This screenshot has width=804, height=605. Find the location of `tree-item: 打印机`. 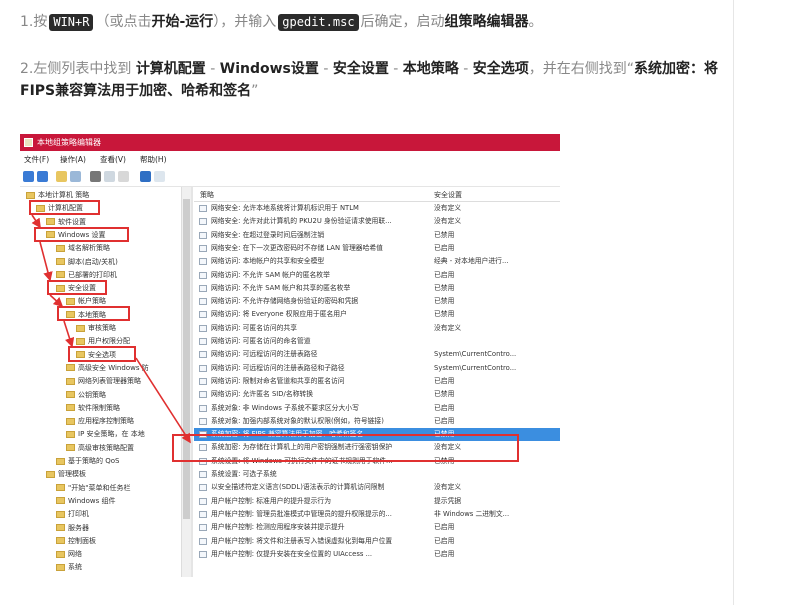

tree-item: 打印机 is located at coordinates (72, 514).